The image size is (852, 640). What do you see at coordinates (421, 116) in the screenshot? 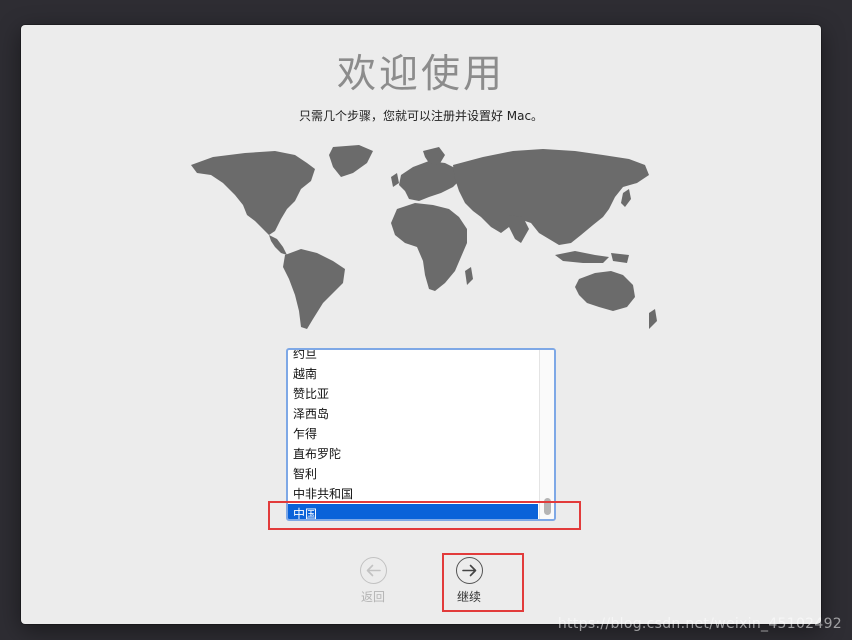
I see `page-subtitle: 只需几个步骤，您就可以注册并设置好 Mac。` at bounding box center [421, 116].